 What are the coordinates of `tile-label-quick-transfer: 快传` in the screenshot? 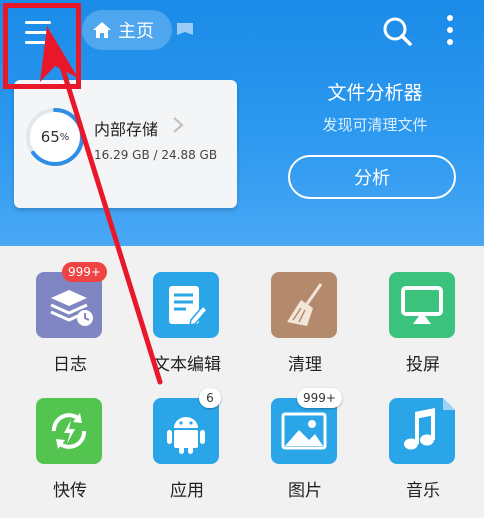 It's located at (70, 491).